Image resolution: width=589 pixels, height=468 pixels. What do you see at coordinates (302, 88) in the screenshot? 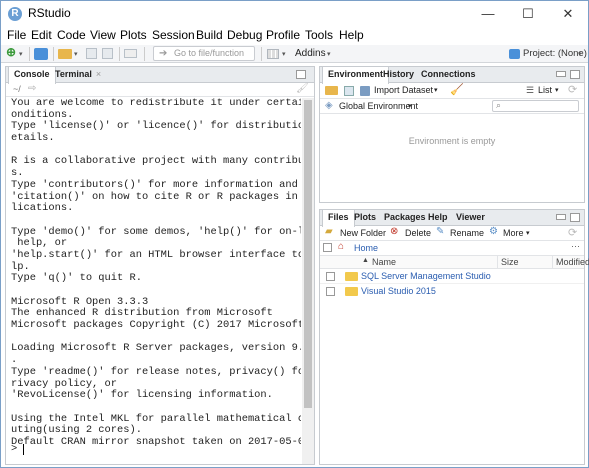
I see `clear-console-icon: 🖌` at bounding box center [302, 88].